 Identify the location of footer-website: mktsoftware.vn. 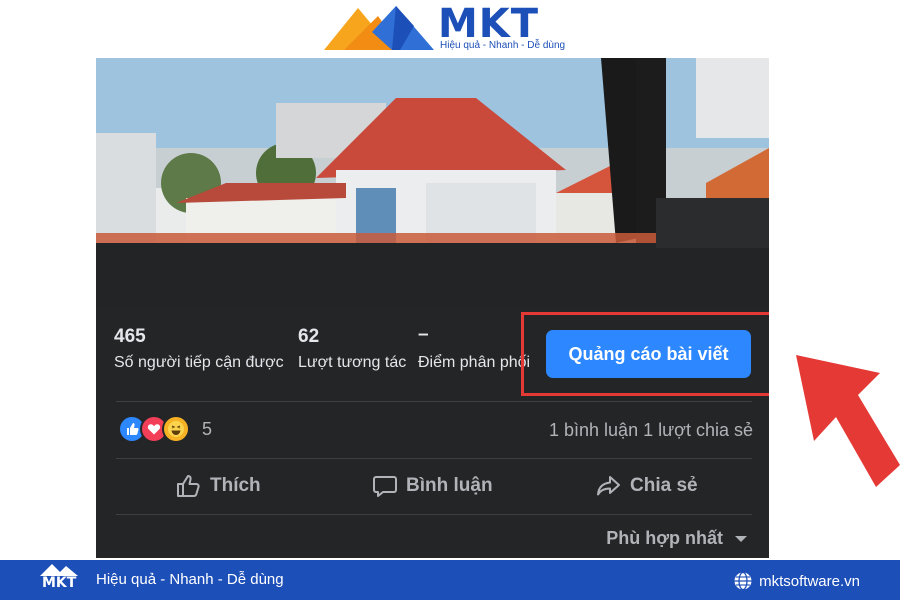
(796, 581).